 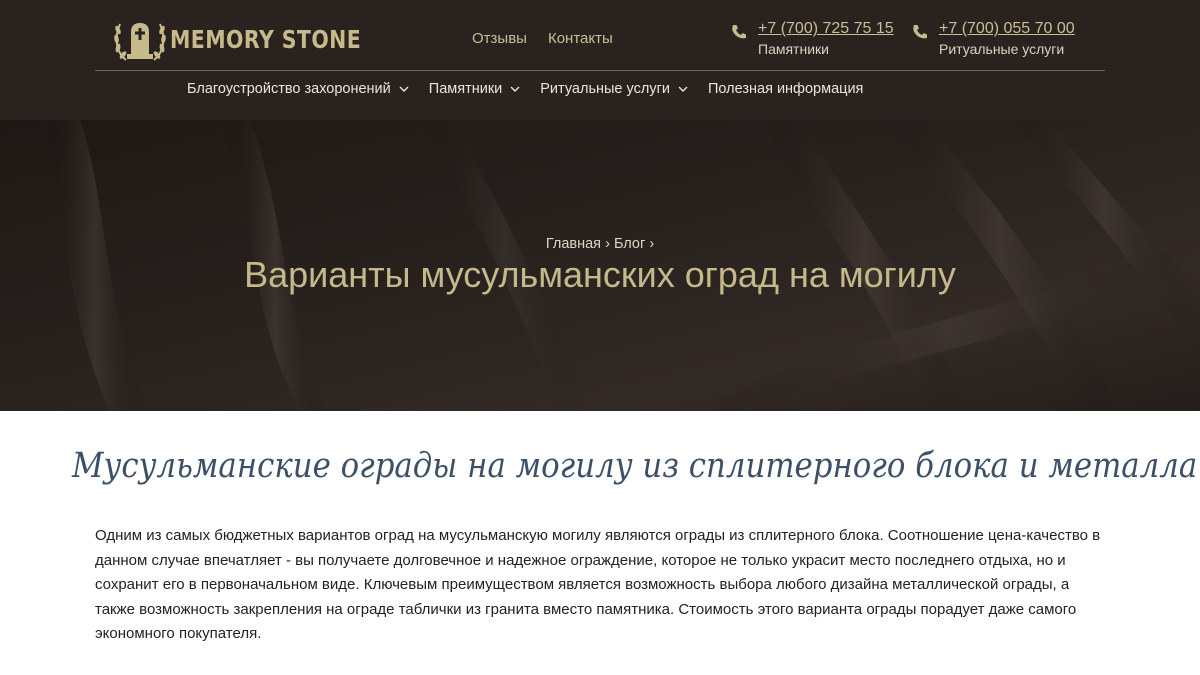 What do you see at coordinates (542, 38) in the screenshot?
I see `top-links: Отзывы Контакты` at bounding box center [542, 38].